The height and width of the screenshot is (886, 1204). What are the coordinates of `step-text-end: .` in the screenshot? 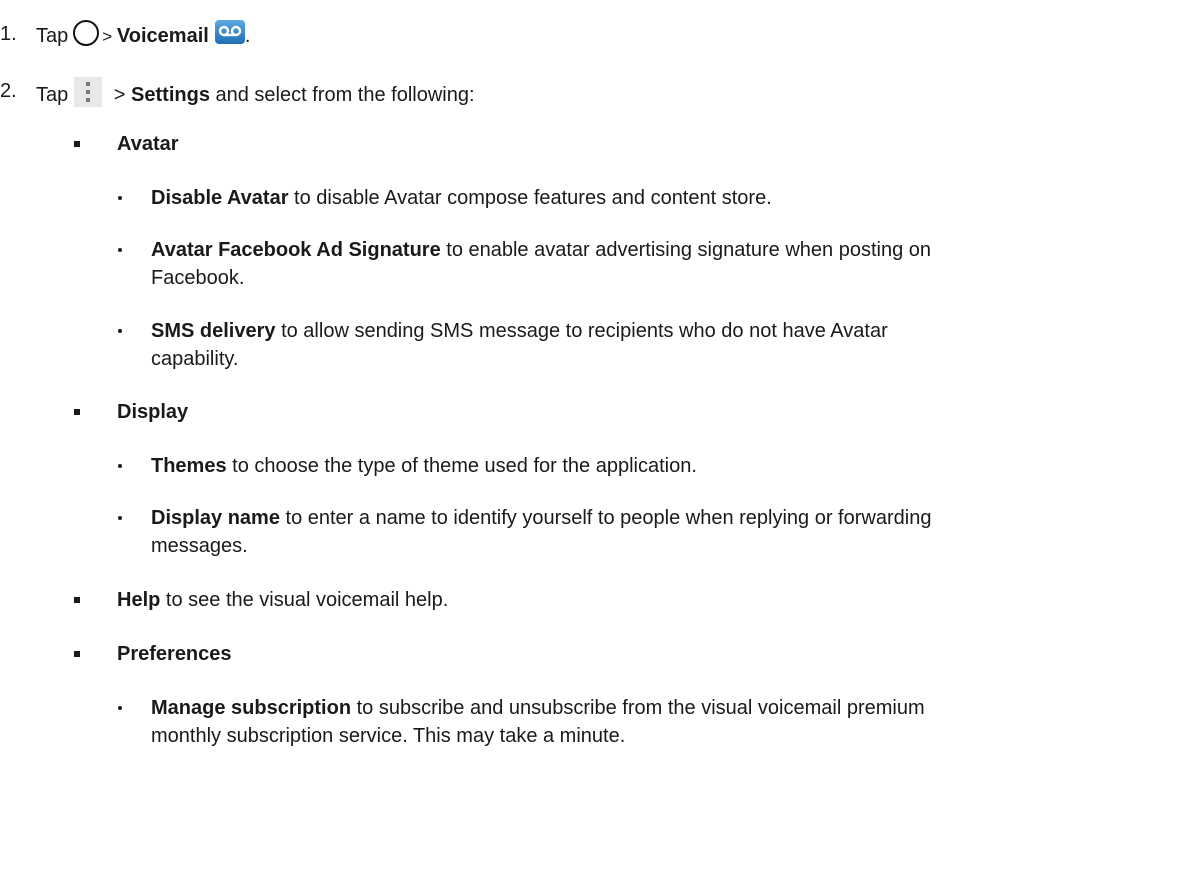 It's located at (247, 36).